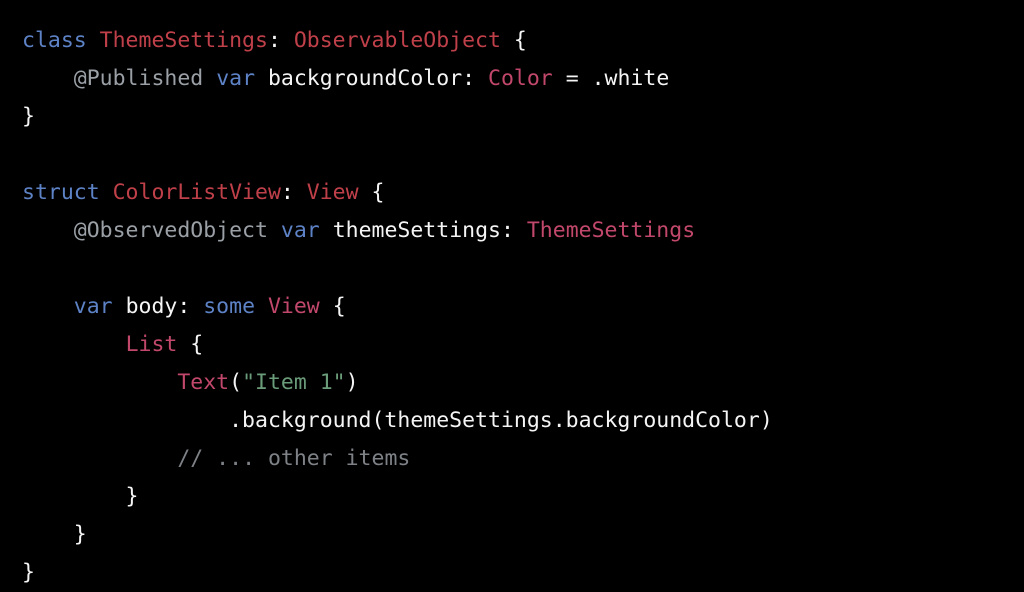 Image resolution: width=1024 pixels, height=592 pixels. I want to click on code-token-type_alt: Color, so click(520, 78).